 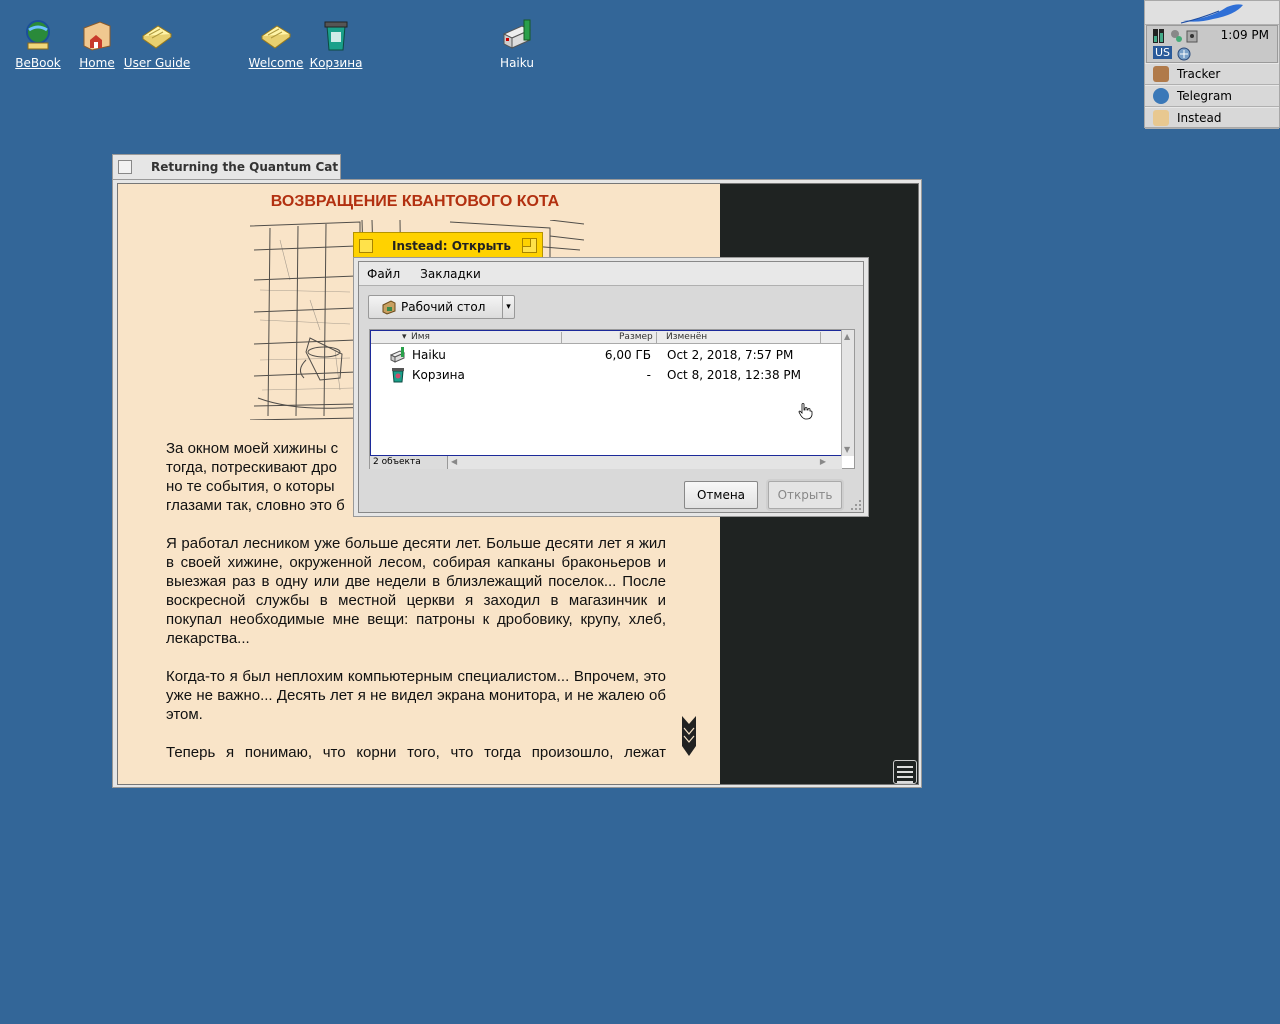 What do you see at coordinates (645, 462) in the screenshot?
I see `horizontal-scrollbar: ◀ ▶` at bounding box center [645, 462].